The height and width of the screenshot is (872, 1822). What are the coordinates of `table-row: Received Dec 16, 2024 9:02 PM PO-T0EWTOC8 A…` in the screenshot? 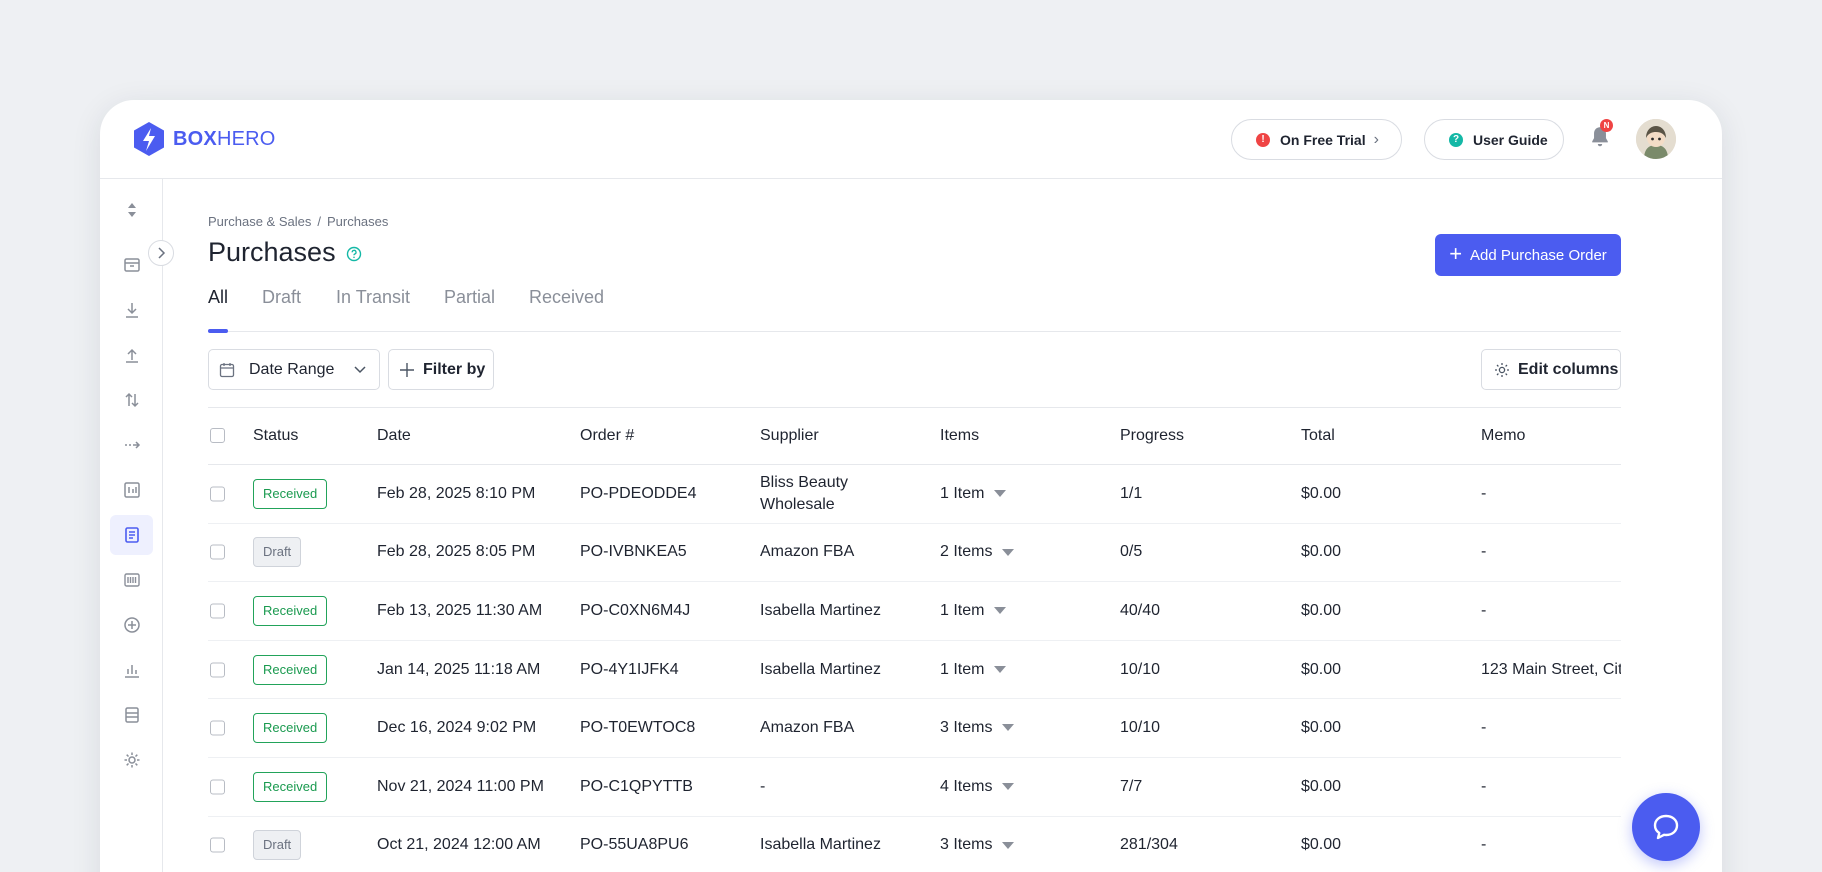 It's located at (914, 728).